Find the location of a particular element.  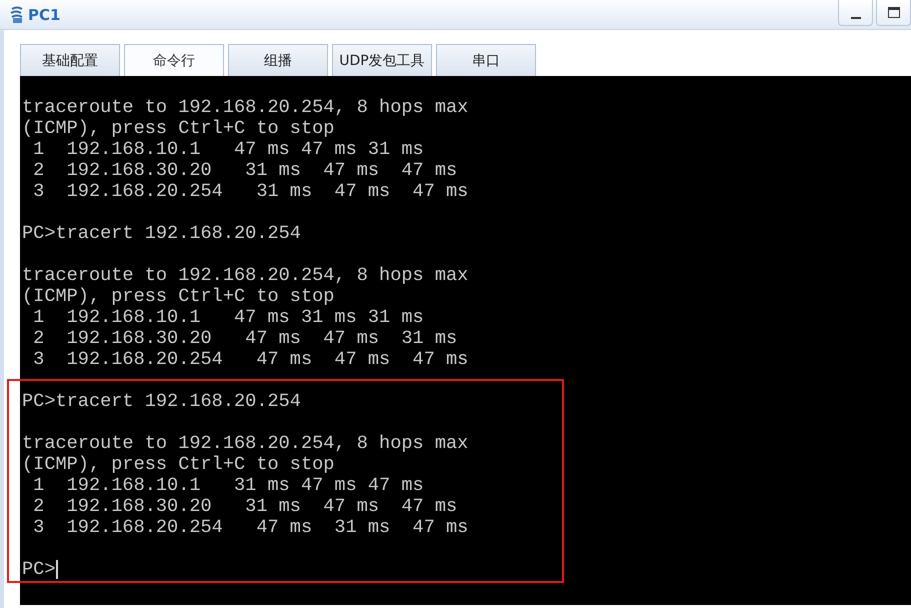

terminal-line: 1 192.168.10.1 31 ms 47 ms 47 ms is located at coordinates (228, 485).